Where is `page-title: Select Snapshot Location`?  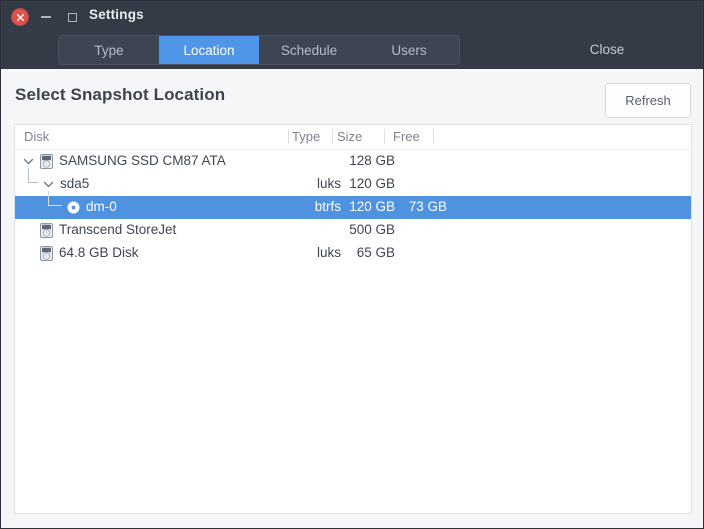 page-title: Select Snapshot Location is located at coordinates (120, 94).